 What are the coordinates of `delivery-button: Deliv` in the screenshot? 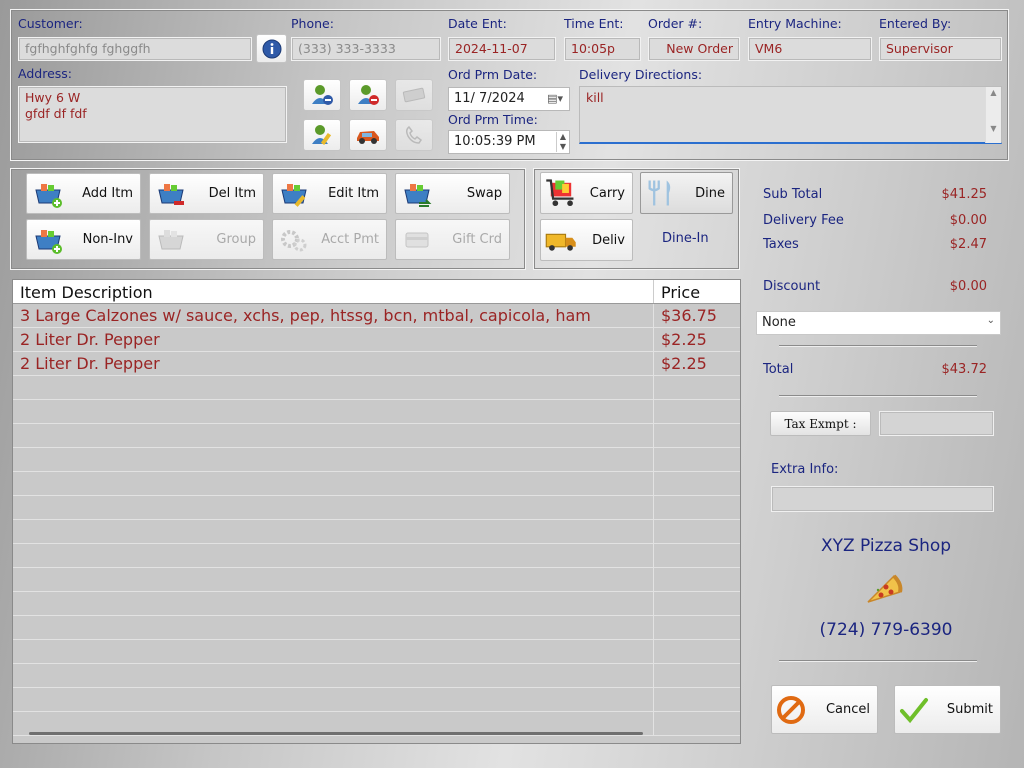 It's located at (586, 240).